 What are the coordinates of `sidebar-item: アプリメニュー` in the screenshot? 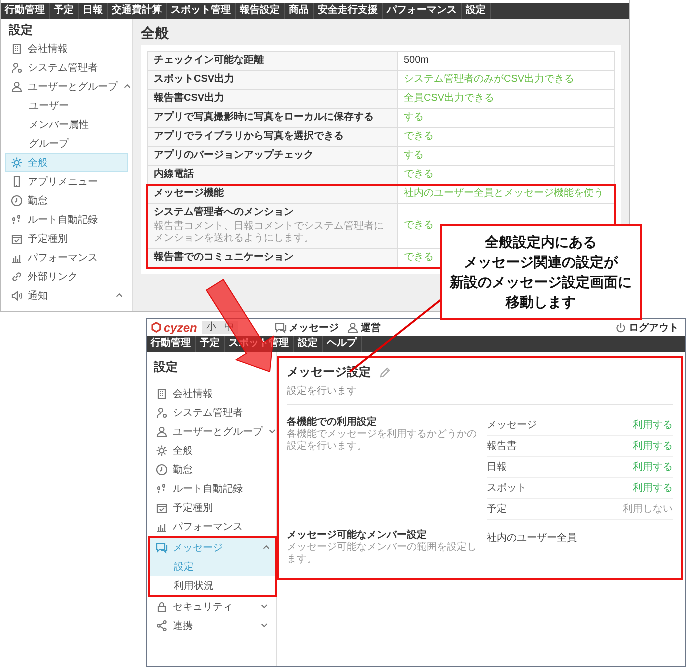 It's located at (66, 181).